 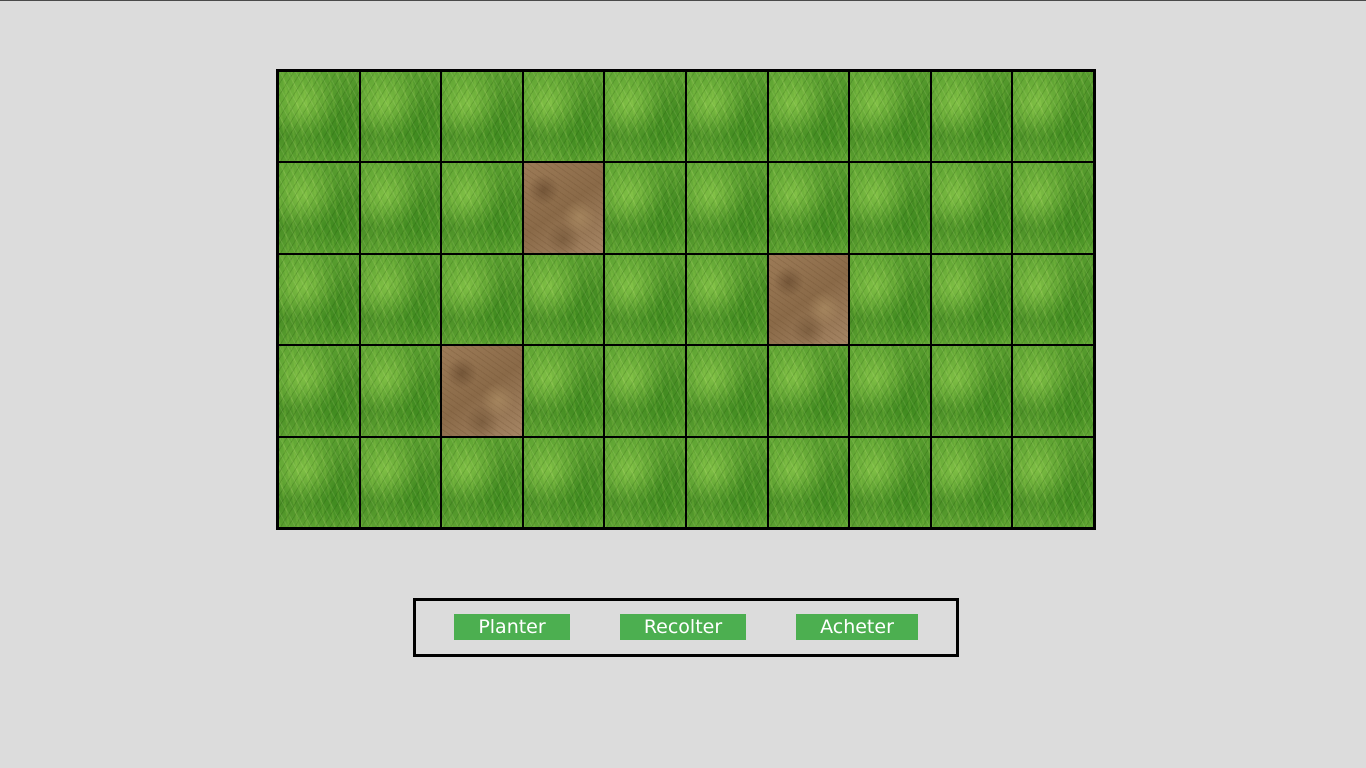 I want to click on harvest-button: Recolter, so click(x=683, y=627).